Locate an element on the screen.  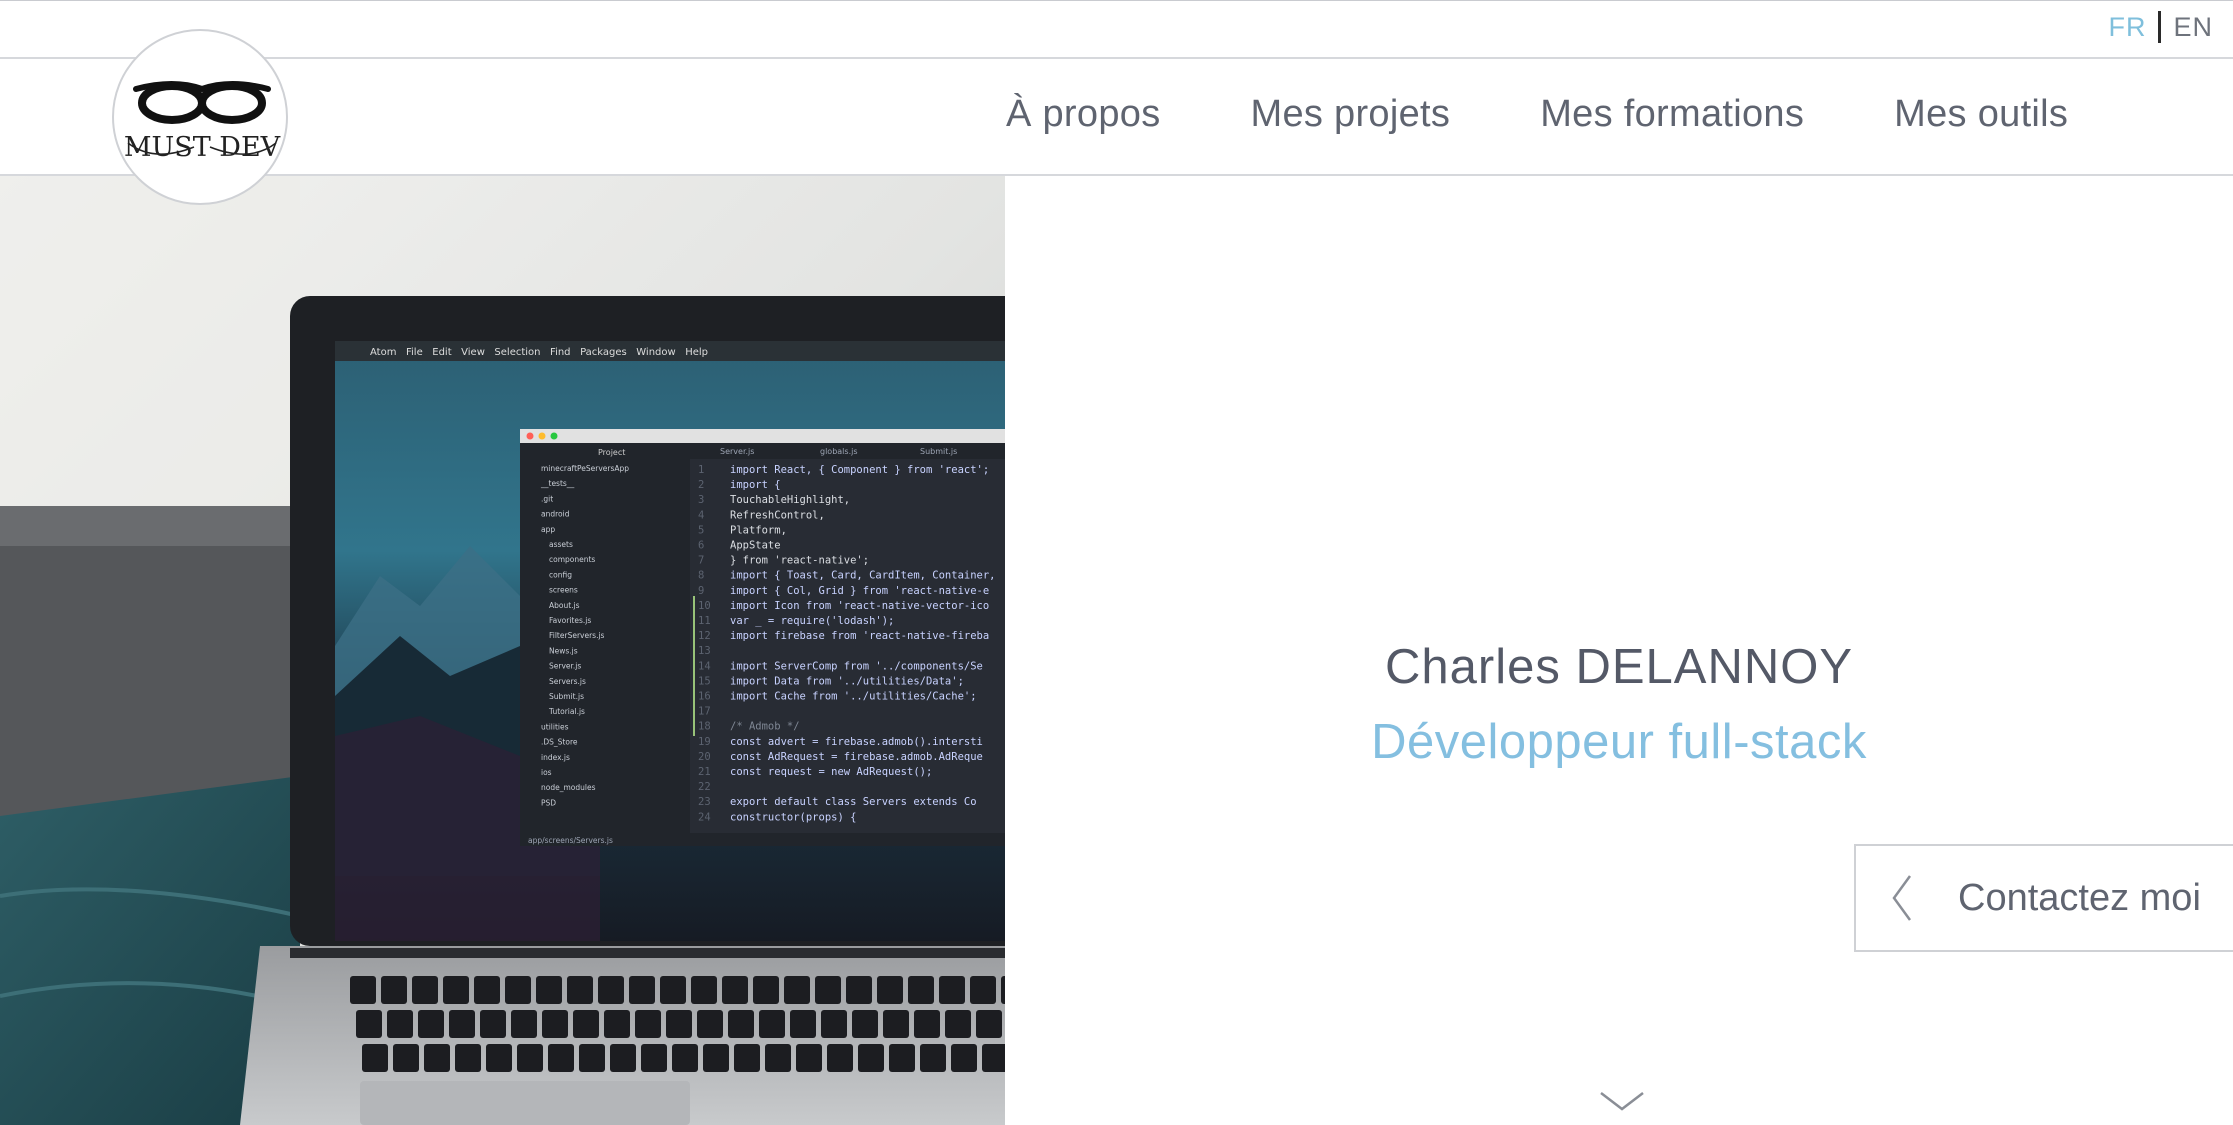
photo-tree-item: Tutorial.js is located at coordinates (566, 711).